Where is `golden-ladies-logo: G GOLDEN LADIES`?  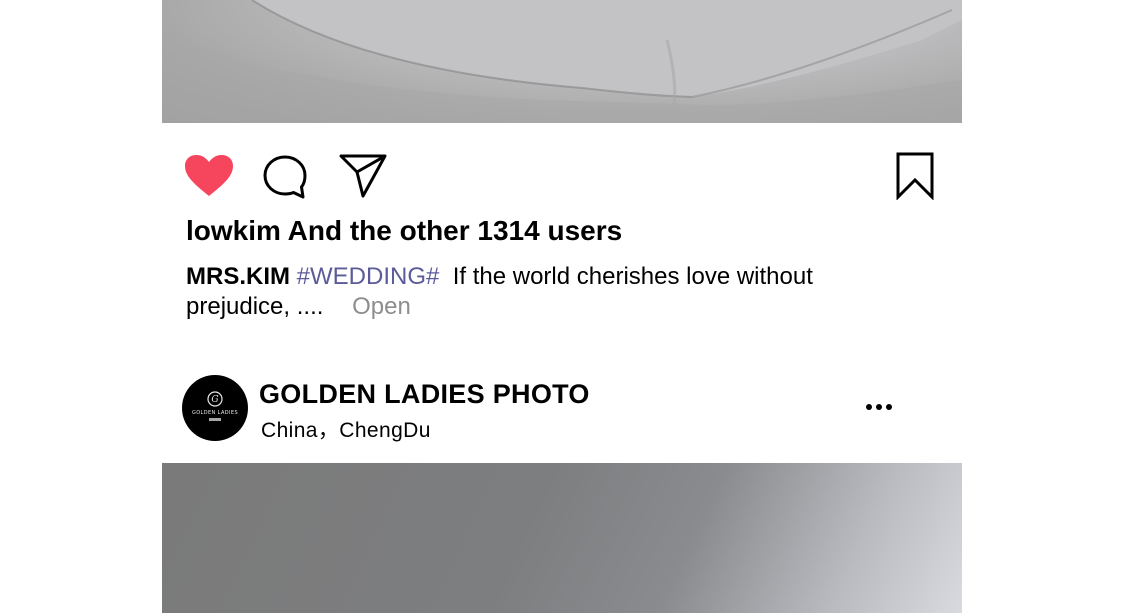 golden-ladies-logo: G GOLDEN LADIES is located at coordinates (215, 406).